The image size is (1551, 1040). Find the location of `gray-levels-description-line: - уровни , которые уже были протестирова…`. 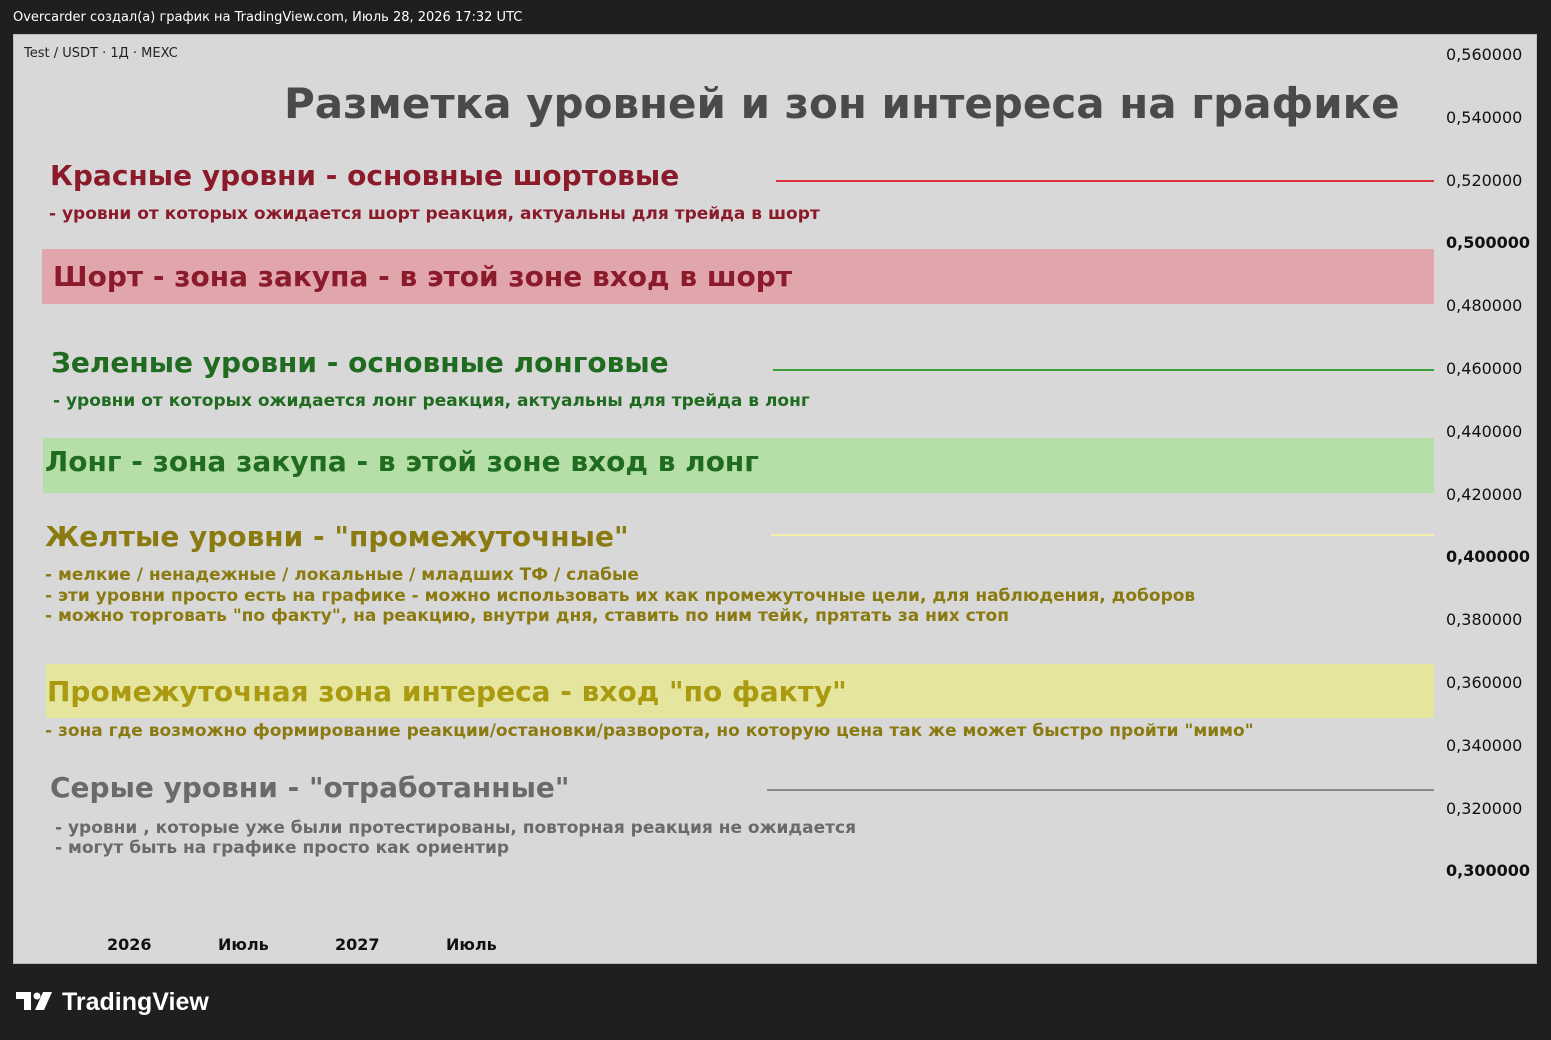

gray-levels-description-line: - уровни , которые уже были протестирова… is located at coordinates (455, 828).